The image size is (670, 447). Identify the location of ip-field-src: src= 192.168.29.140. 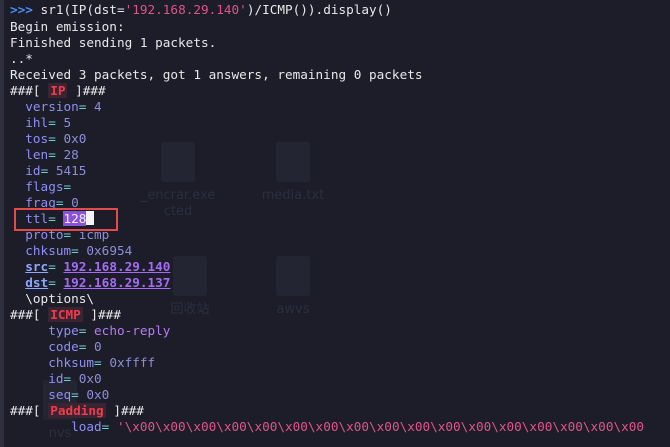
(90, 267).